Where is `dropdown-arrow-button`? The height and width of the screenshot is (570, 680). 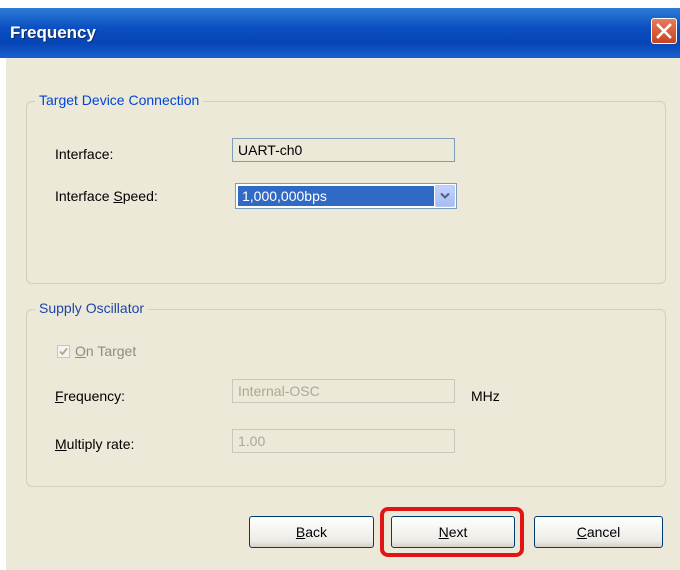
dropdown-arrow-button is located at coordinates (445, 196).